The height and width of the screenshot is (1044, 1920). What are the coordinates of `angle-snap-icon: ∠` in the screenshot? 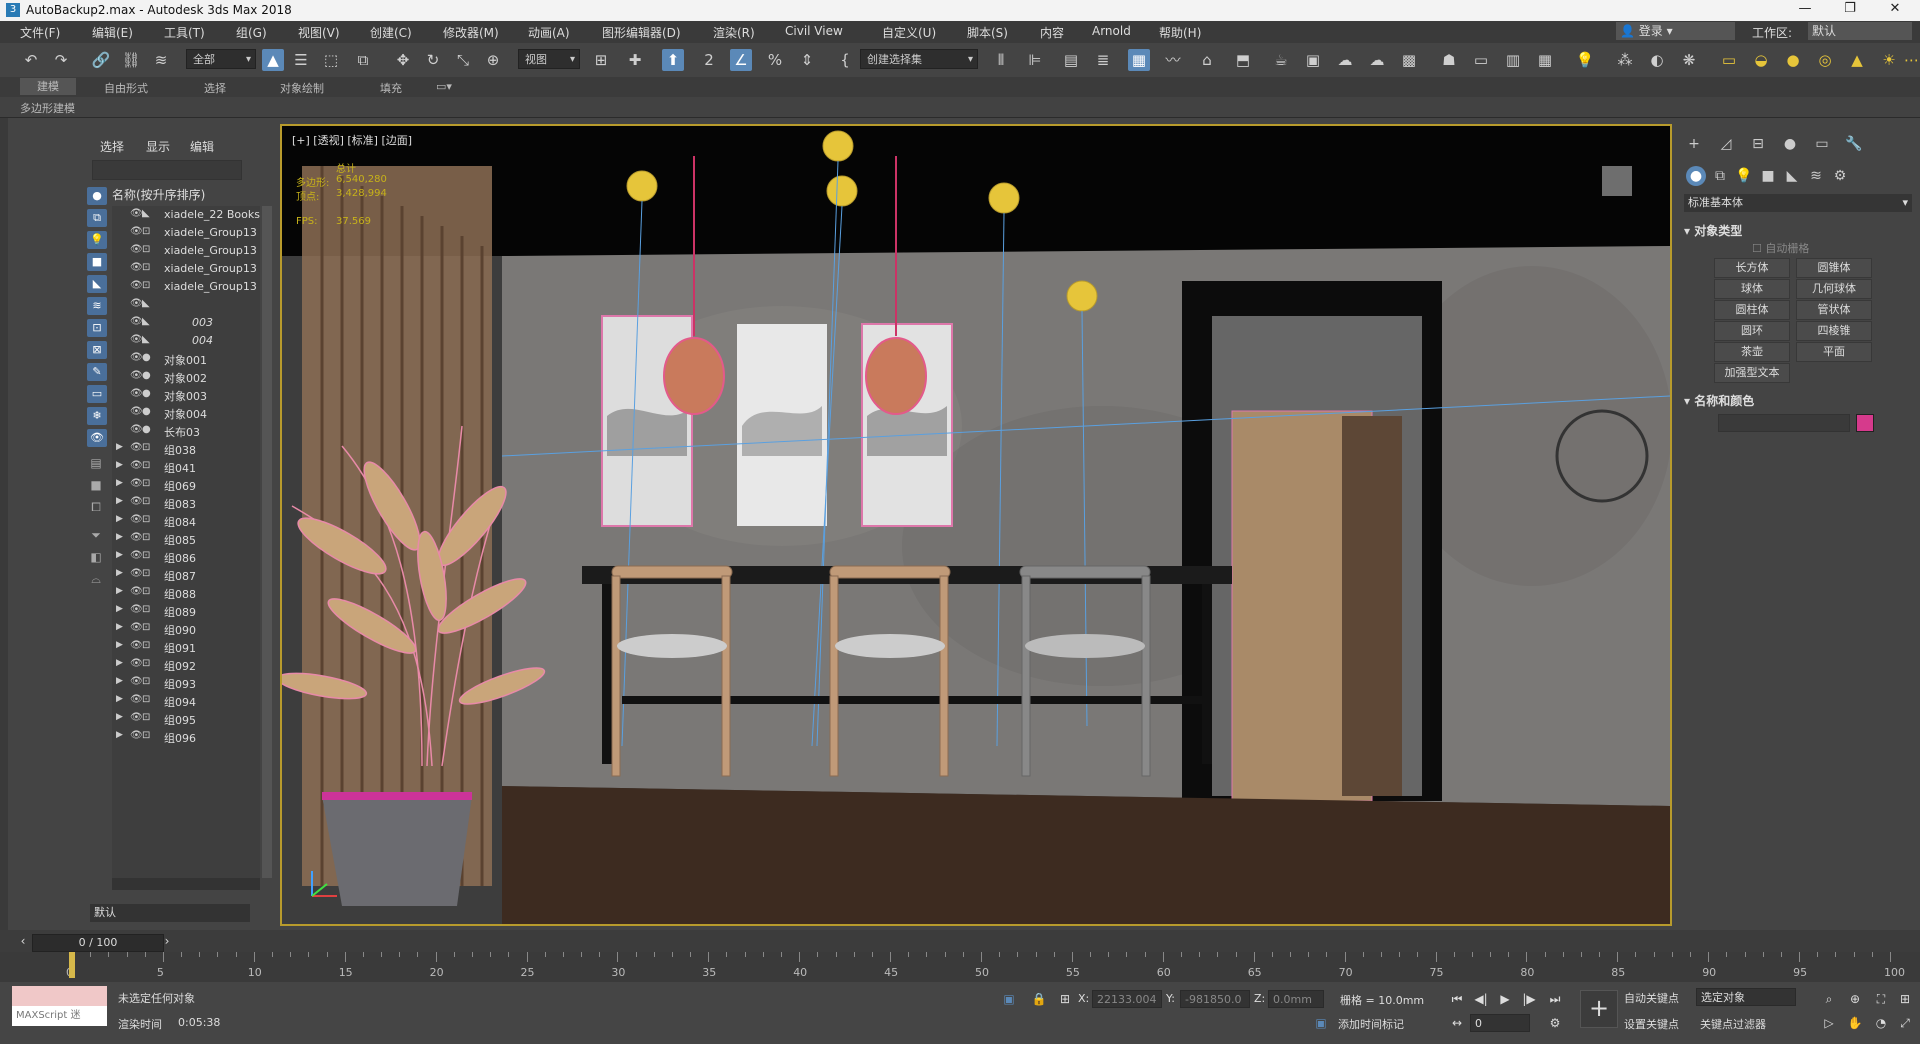 It's located at (741, 60).